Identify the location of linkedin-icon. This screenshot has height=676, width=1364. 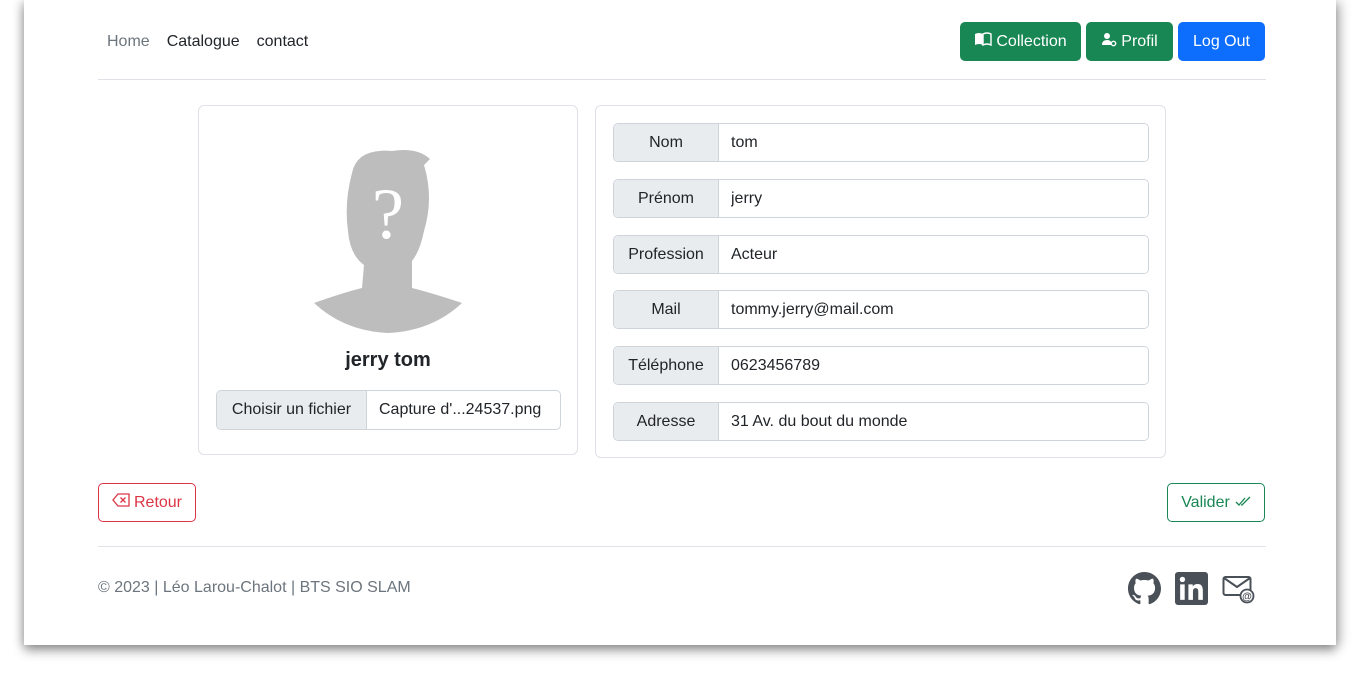
(1191, 591).